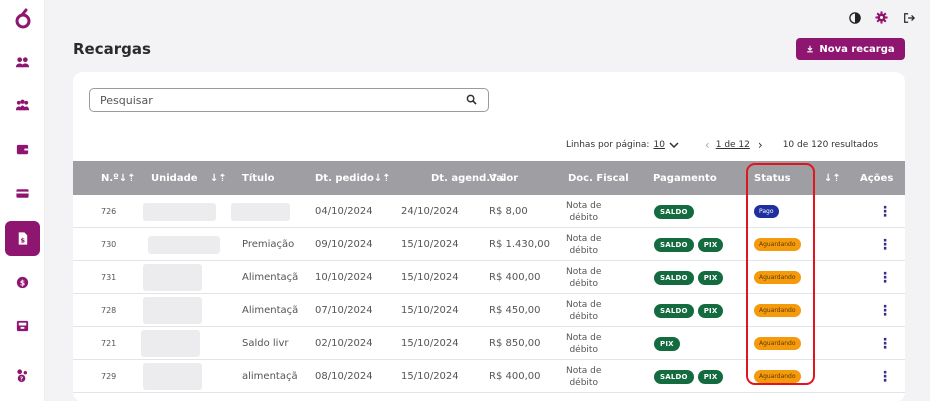  Describe the element at coordinates (772, 178) in the screenshot. I see `col-status: Status` at that location.